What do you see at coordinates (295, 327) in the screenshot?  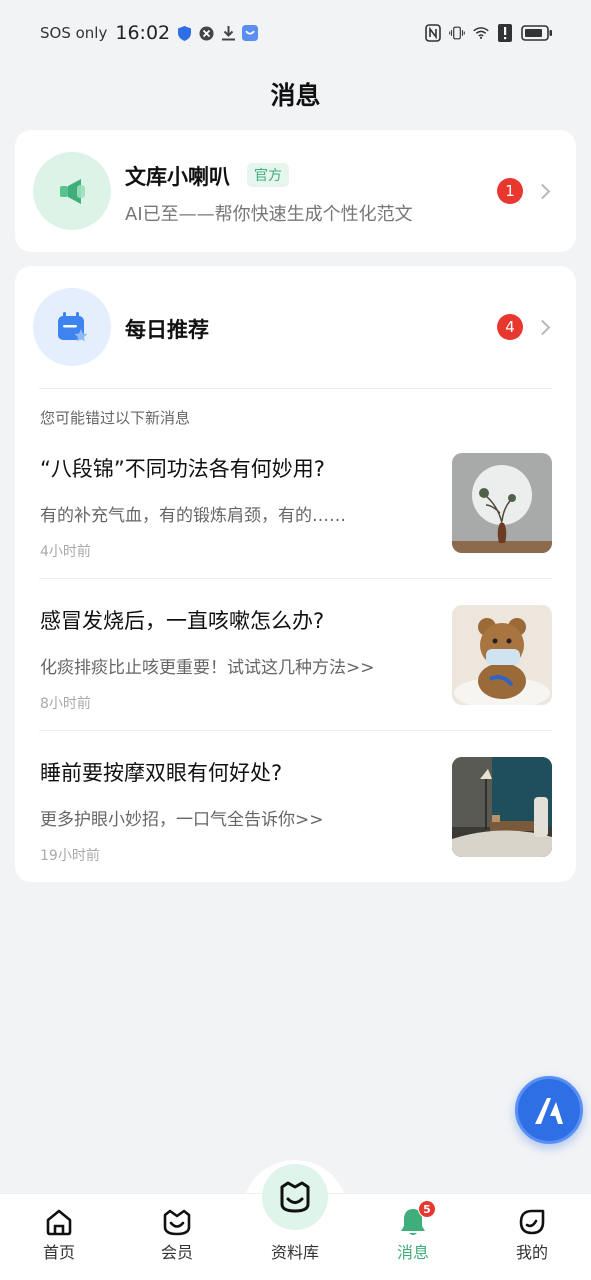 I see `daily-header: 每日推荐 4` at bounding box center [295, 327].